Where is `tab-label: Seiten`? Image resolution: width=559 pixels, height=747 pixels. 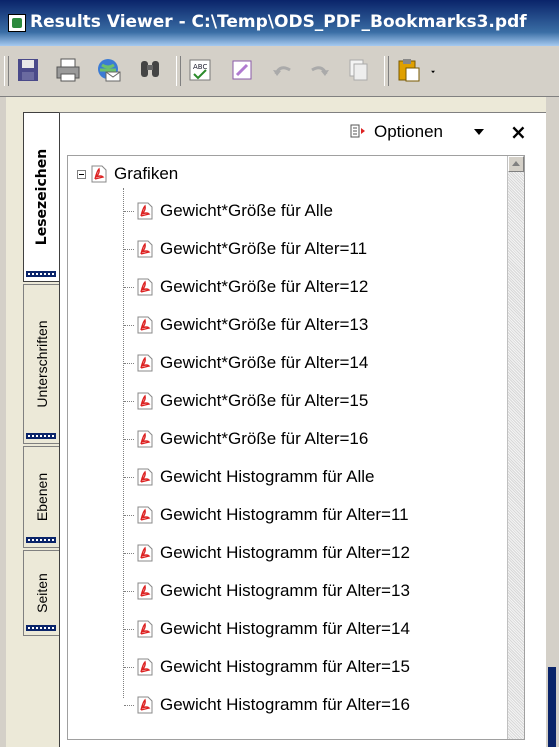
tab-label: Seiten is located at coordinates (41, 593).